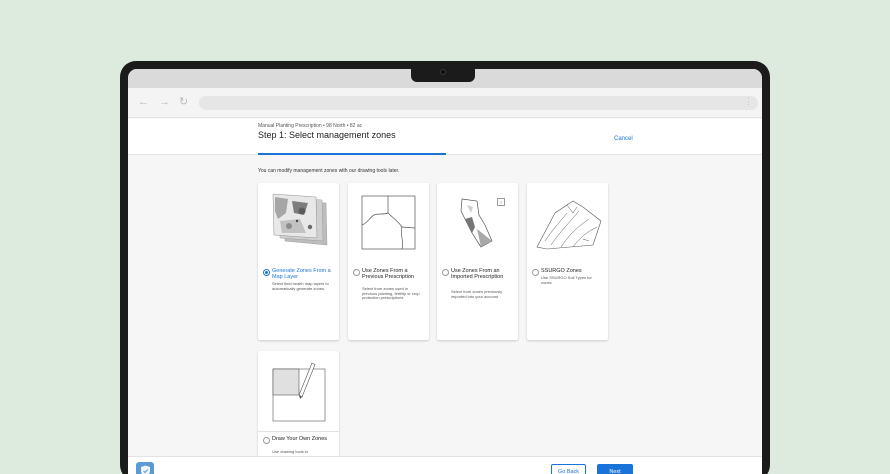 This screenshot has width=890, height=474. Describe the element at coordinates (266, 272) in the screenshot. I see `option-radio-map-layer` at that location.